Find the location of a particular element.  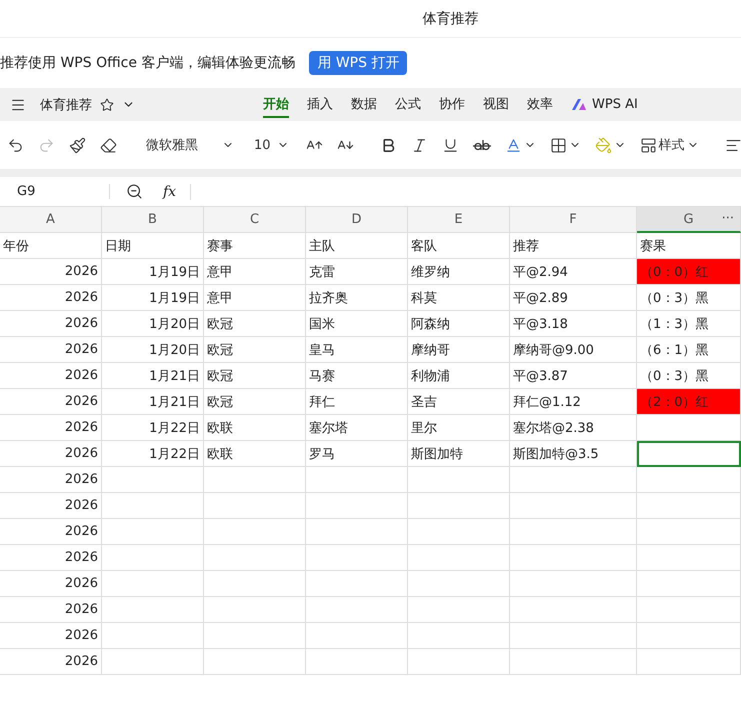

document-name: 体育推荐 is located at coordinates (66, 105).